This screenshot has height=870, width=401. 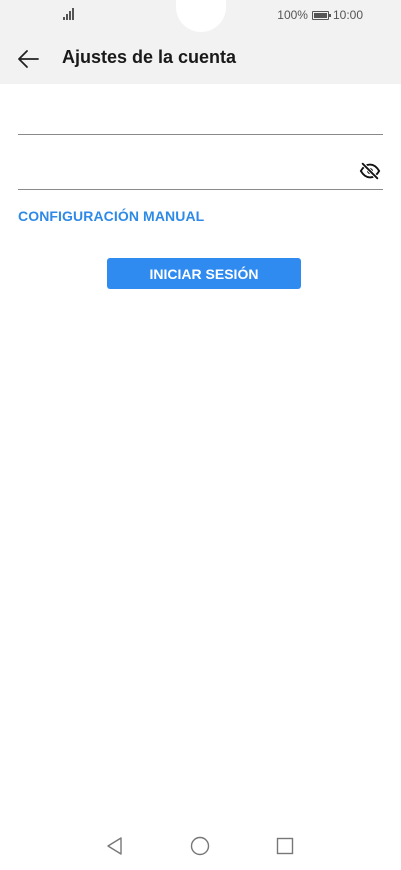 I want to click on battery-icon, so click(x=321, y=15).